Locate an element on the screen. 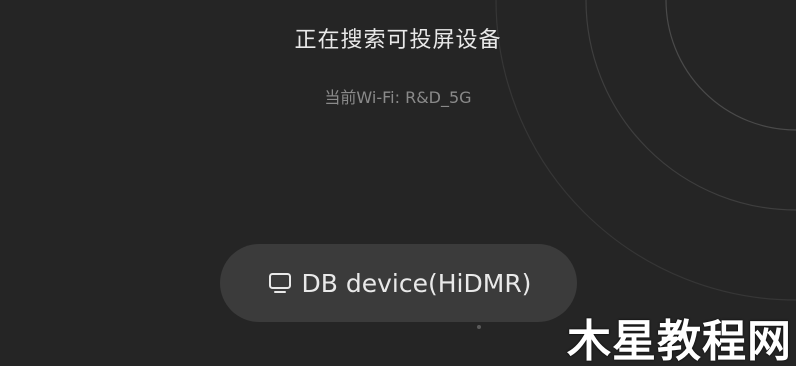 The width and height of the screenshot is (796, 366). current-wifi-label: 当前Wi-Fi: R&D_5G is located at coordinates (398, 97).